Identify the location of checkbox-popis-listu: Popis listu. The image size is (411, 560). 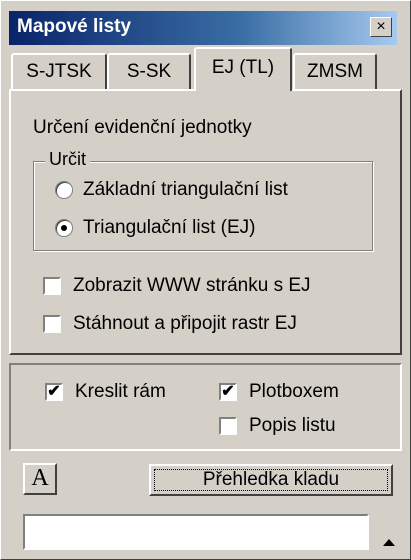
(277, 426).